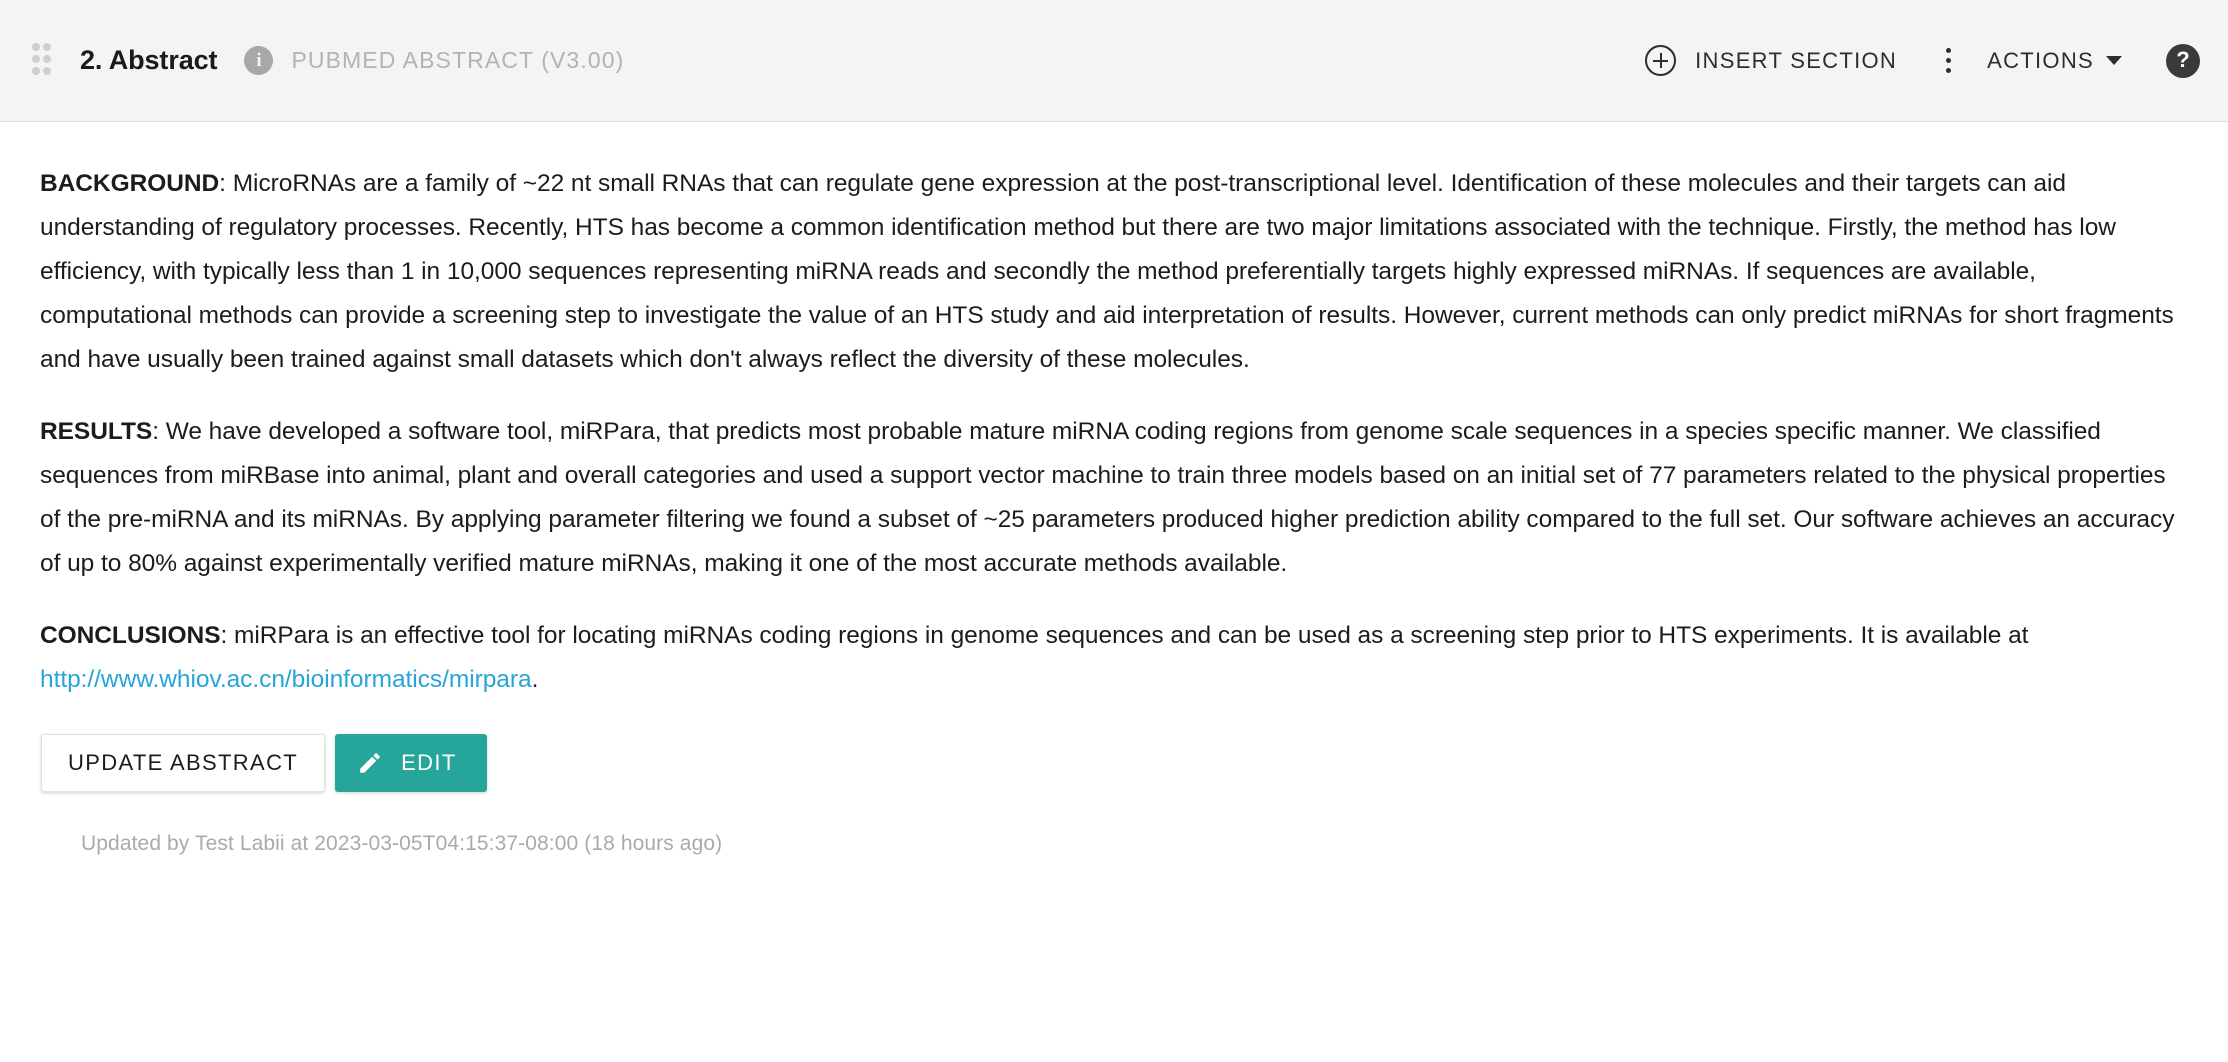 The width and height of the screenshot is (2228, 1062). Describe the element at coordinates (2040, 60) in the screenshot. I see `actions-label: ACTIONS` at that location.